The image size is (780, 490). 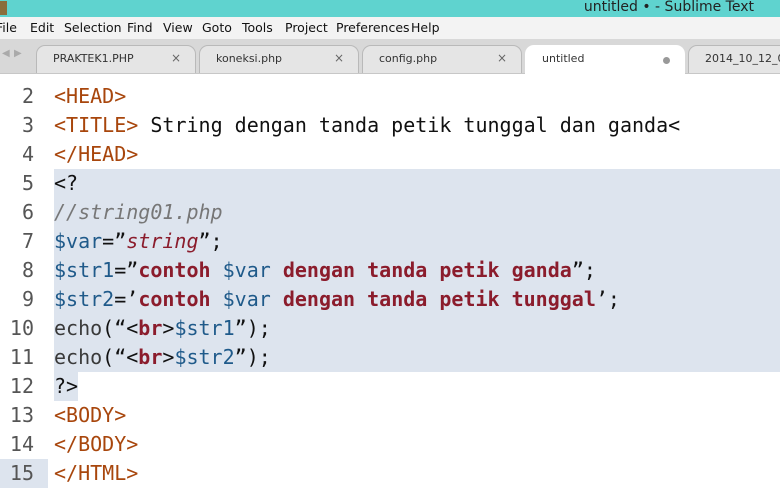 I want to click on menu-edit: Edit, so click(x=42, y=27).